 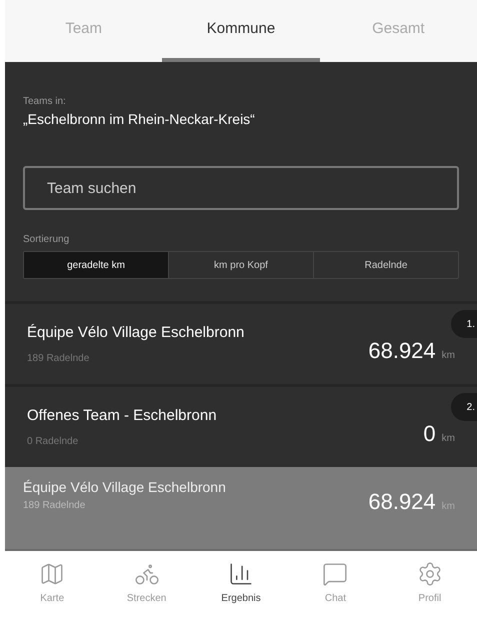 I want to click on sort-option: km pro Kopf, so click(x=240, y=265).